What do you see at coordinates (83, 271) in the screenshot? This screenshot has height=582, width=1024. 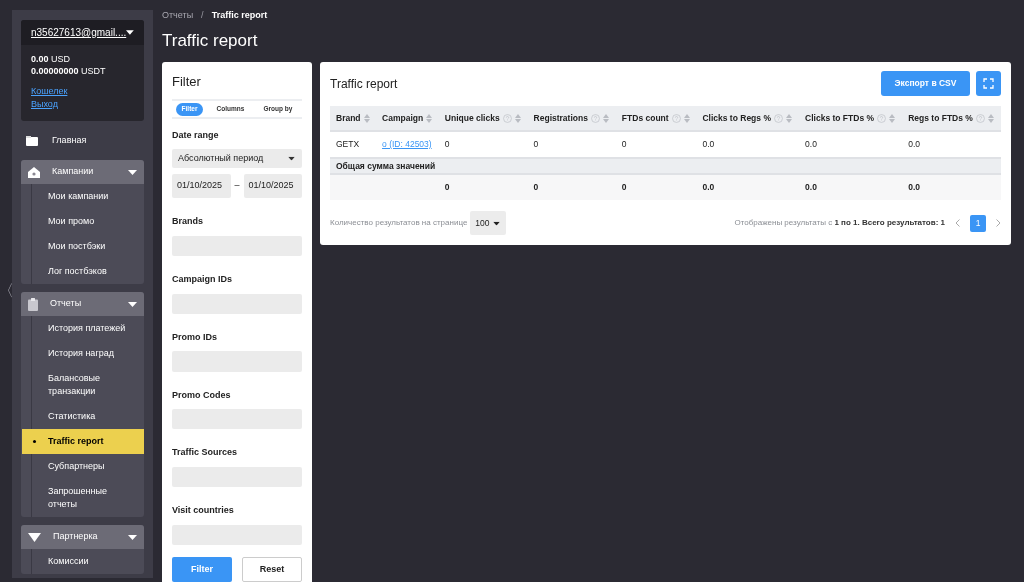 I see `sidebar-item: Лог постбэков` at bounding box center [83, 271].